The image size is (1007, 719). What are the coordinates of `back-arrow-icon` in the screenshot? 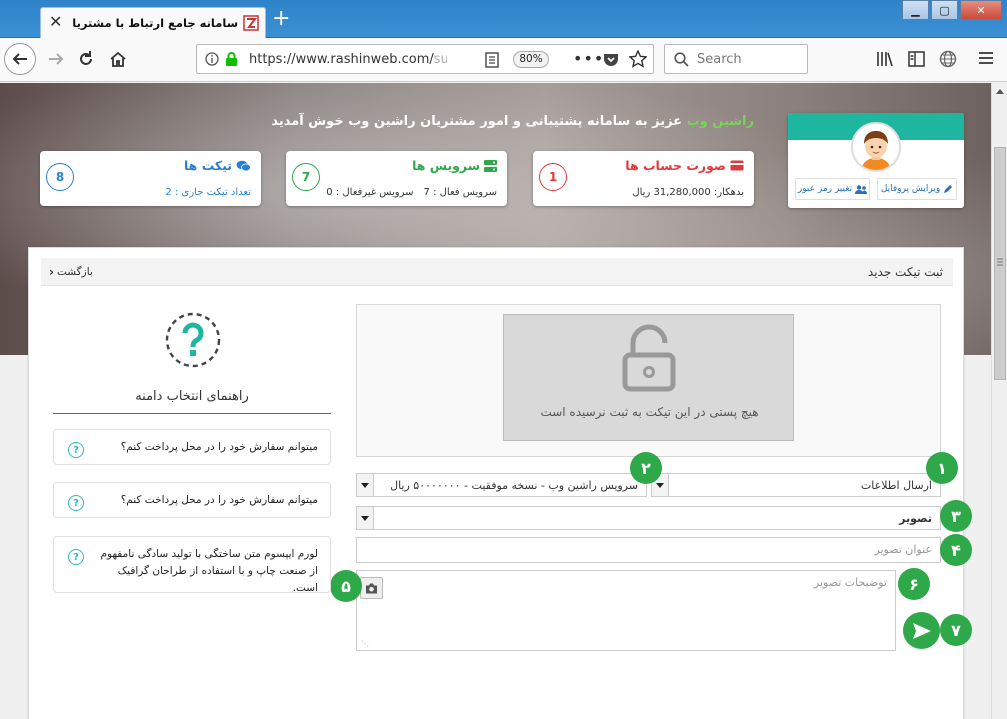 It's located at (19, 59).